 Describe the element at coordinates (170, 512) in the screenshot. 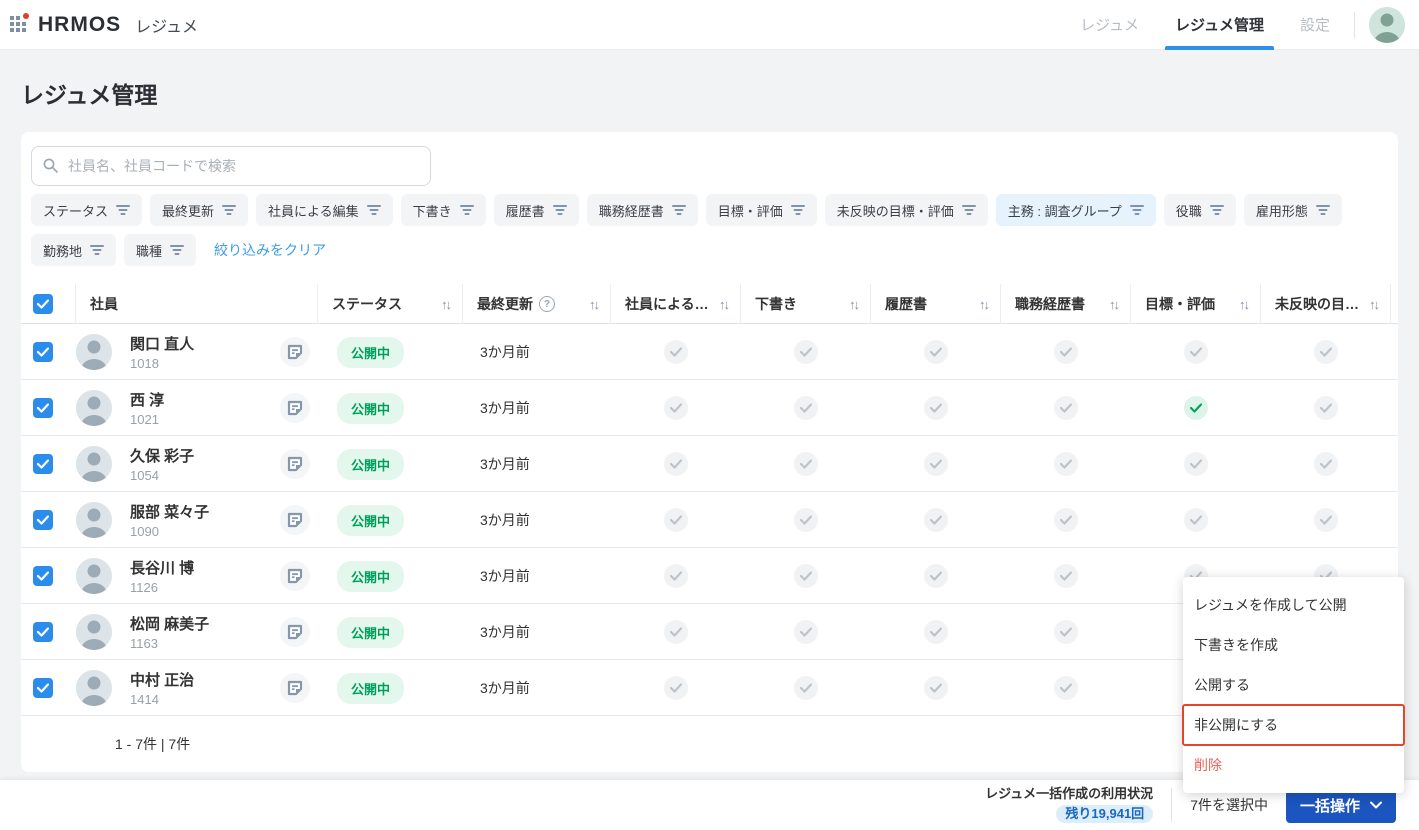

I see `employee-name: 服部 菜々子` at that location.